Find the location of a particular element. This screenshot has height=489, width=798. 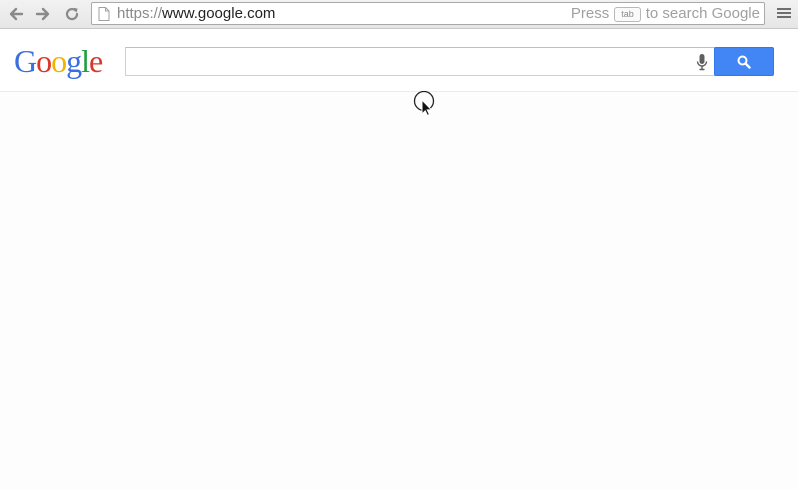

google-logo: Google is located at coordinates (58, 61).